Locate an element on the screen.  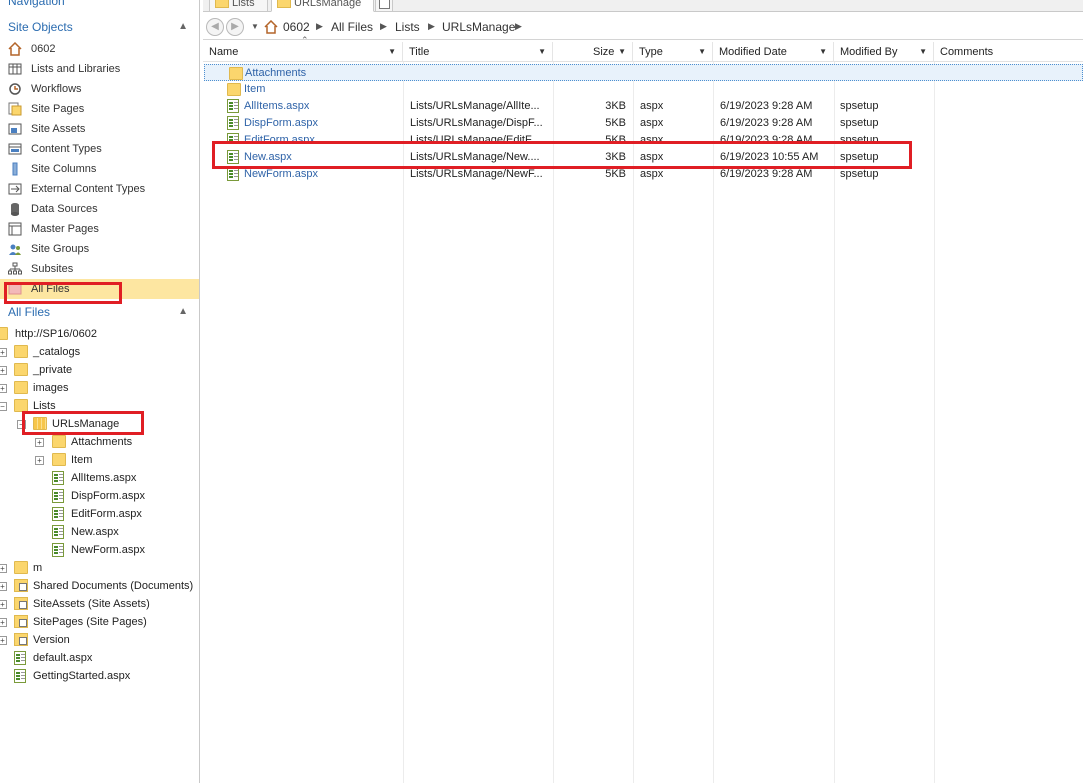
tree-item-private: + _private is located at coordinates (99, 370).